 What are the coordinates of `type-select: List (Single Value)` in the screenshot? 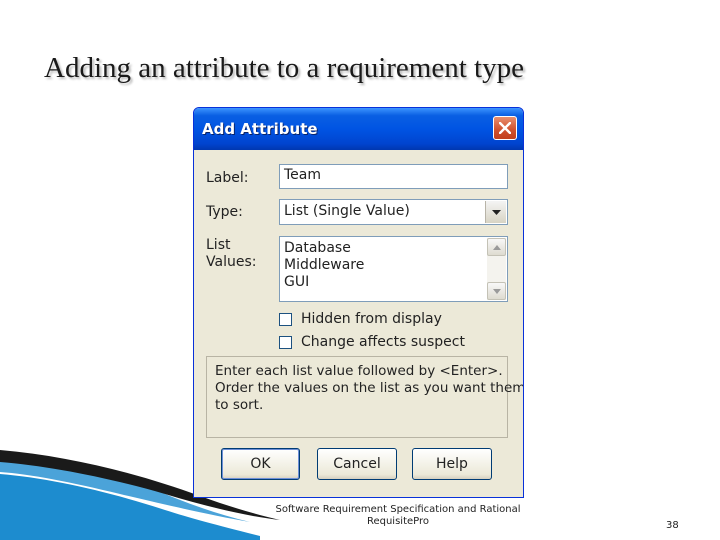 It's located at (393, 212).